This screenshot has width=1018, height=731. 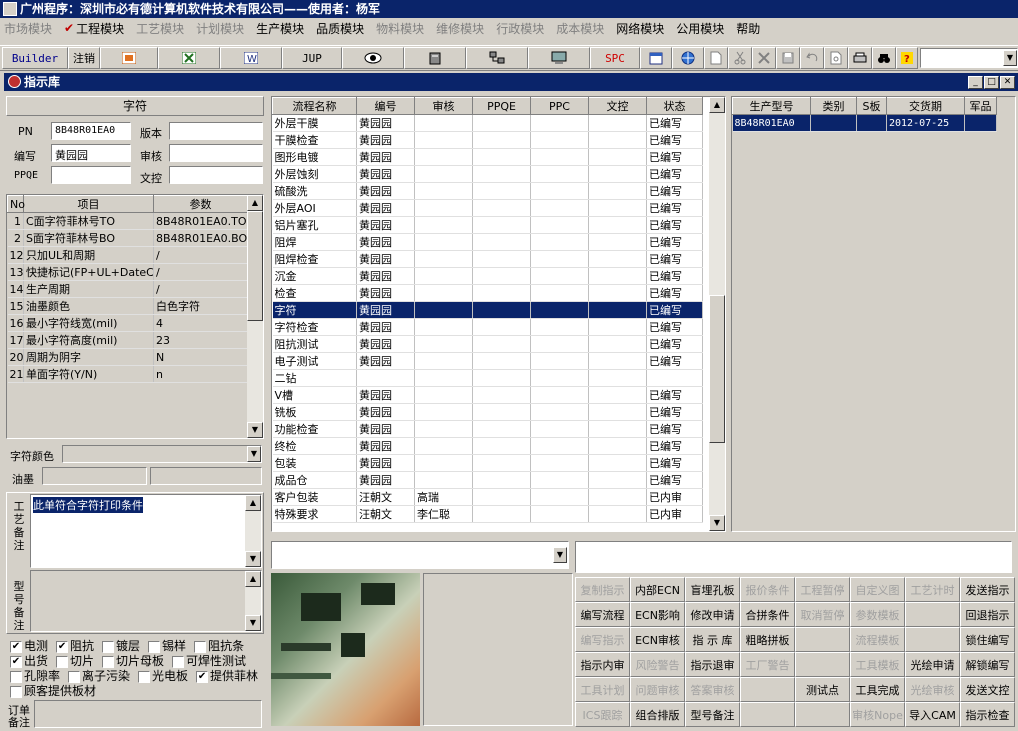 I want to click on wenkong-field, so click(x=216, y=175).